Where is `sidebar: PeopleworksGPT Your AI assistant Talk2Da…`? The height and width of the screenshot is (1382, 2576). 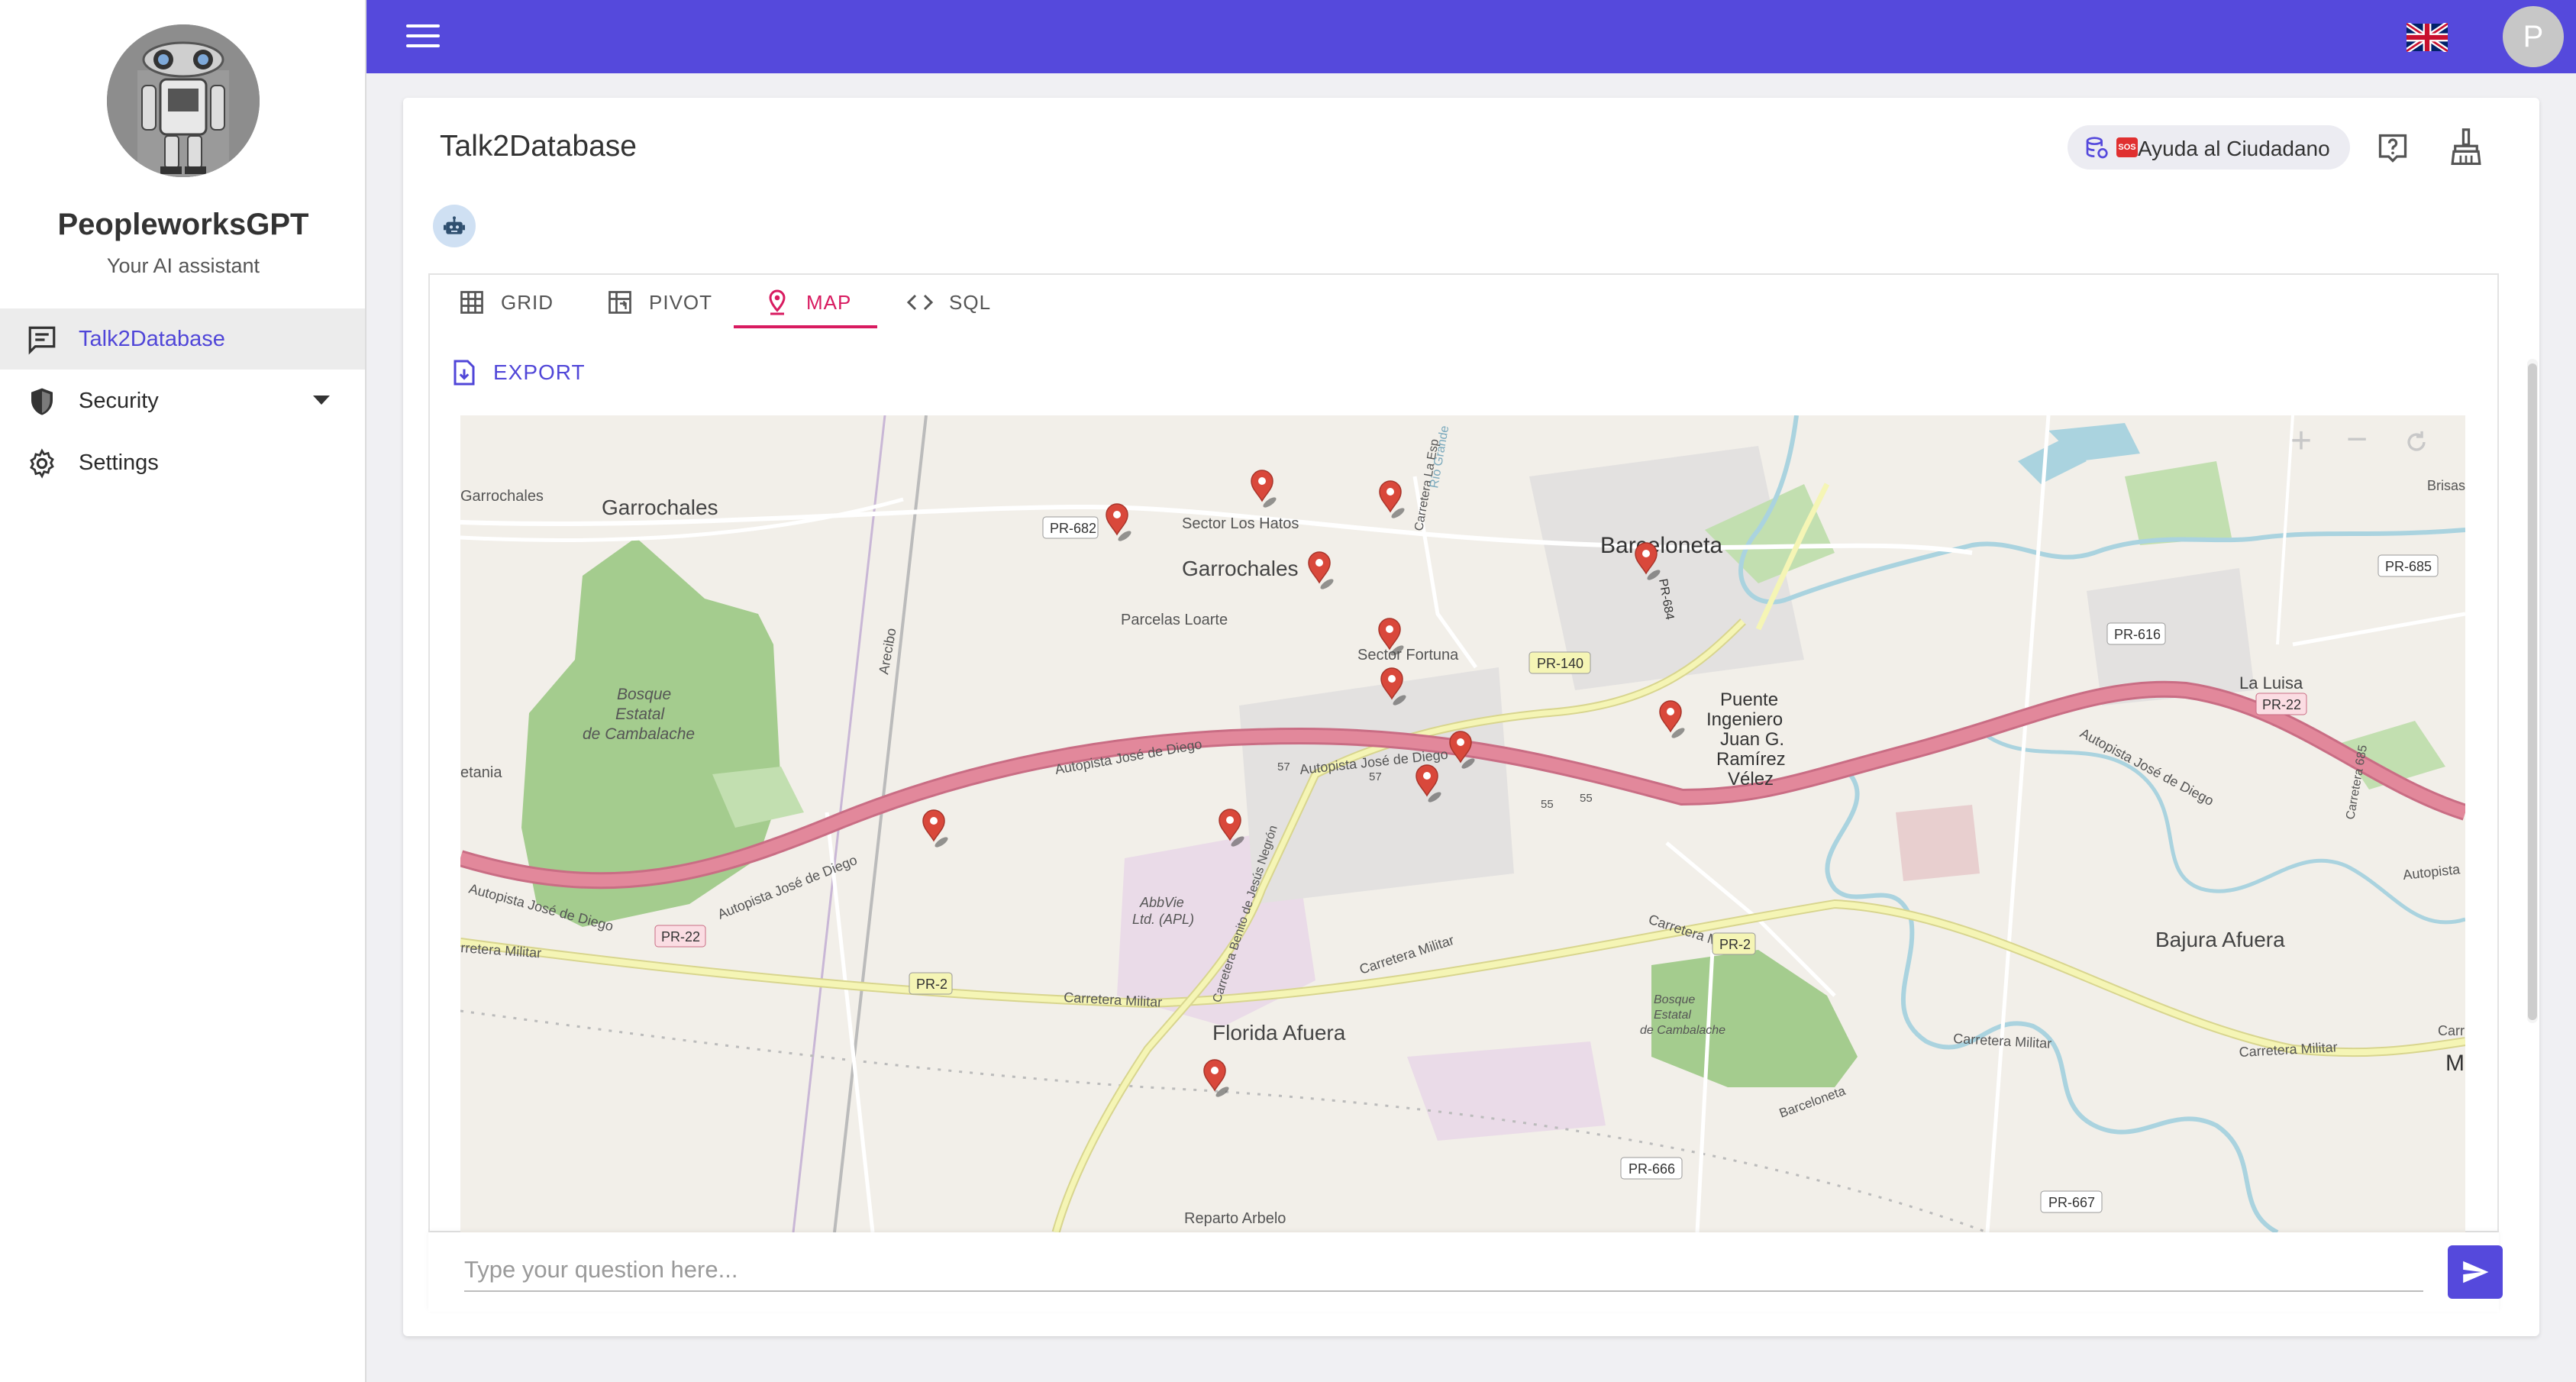
sidebar: PeopleworksGPT Your AI assistant Talk2Da… is located at coordinates (183, 691).